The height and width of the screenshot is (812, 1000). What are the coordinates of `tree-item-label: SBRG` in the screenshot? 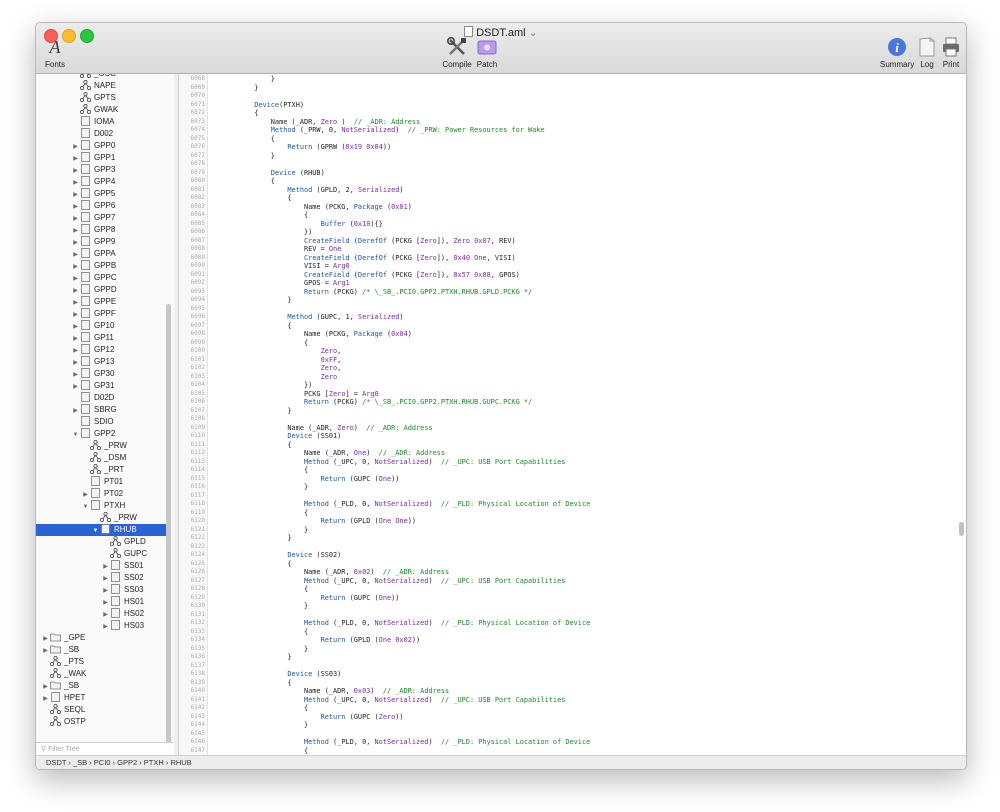 It's located at (105, 409).